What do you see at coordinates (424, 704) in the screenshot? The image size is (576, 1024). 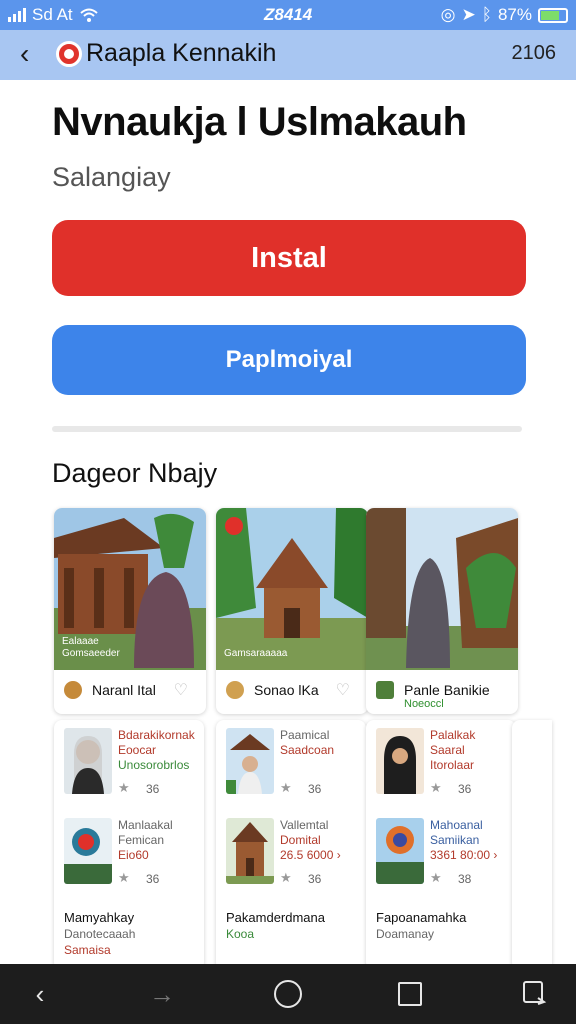 I see `card-subtitle: Noeoccl` at bounding box center [424, 704].